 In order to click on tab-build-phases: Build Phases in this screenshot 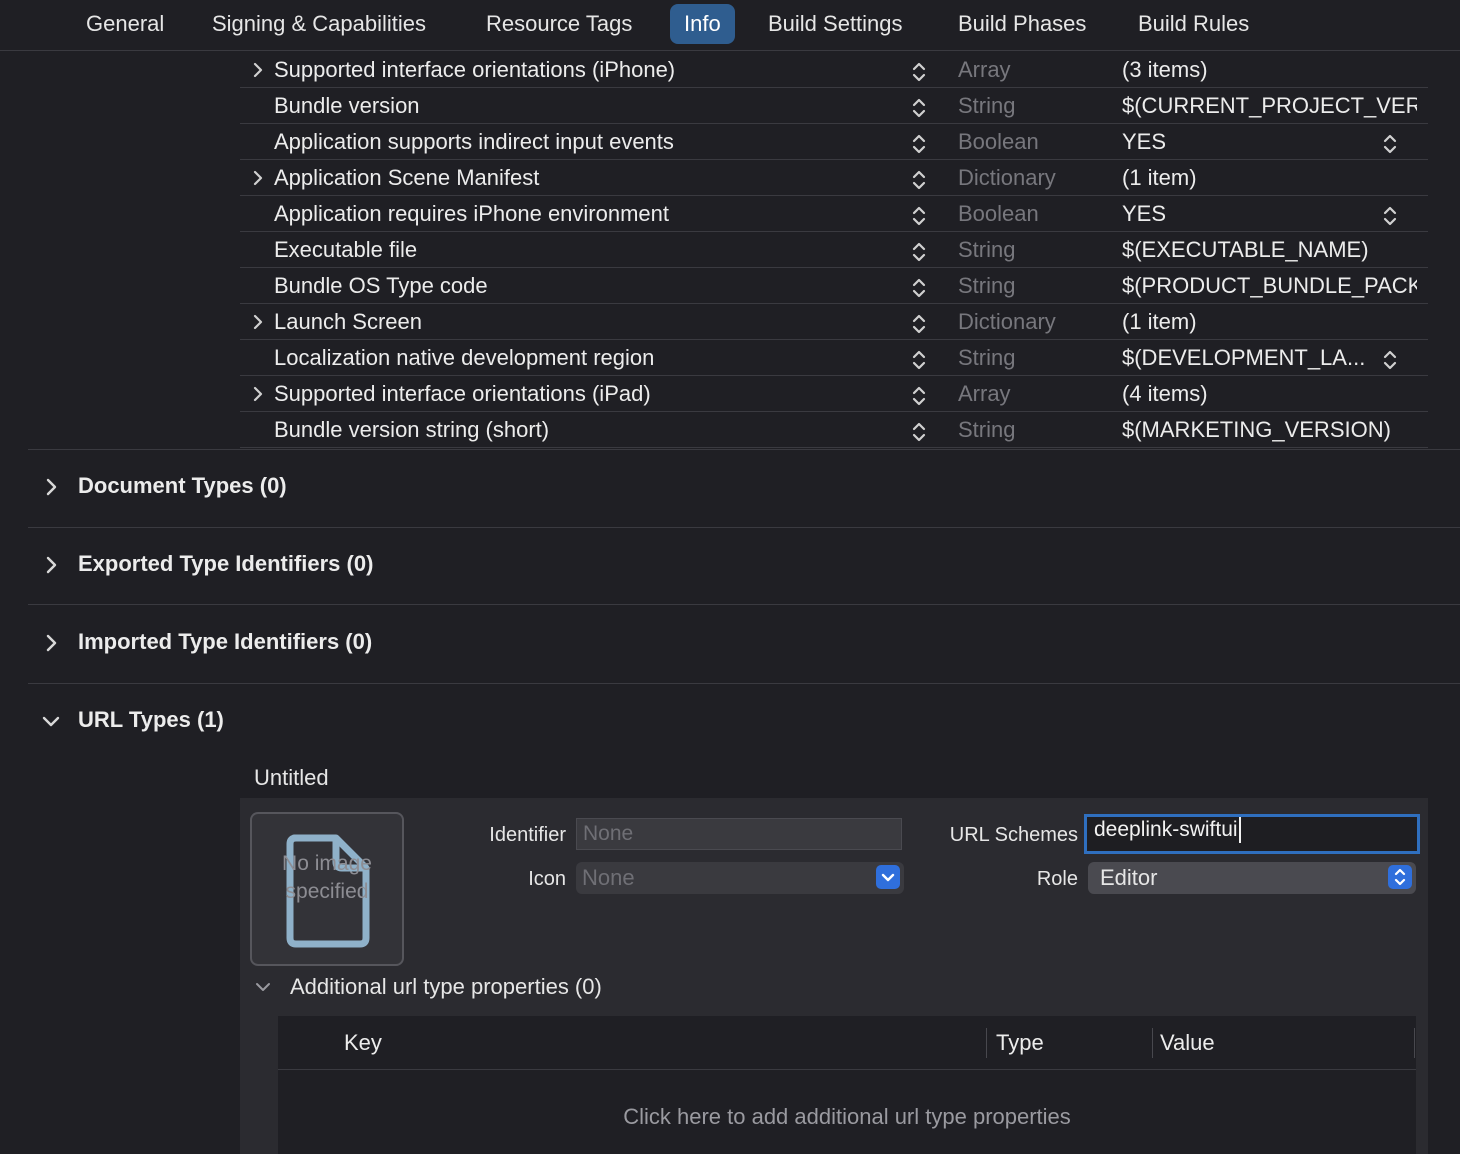, I will do `click(1022, 24)`.